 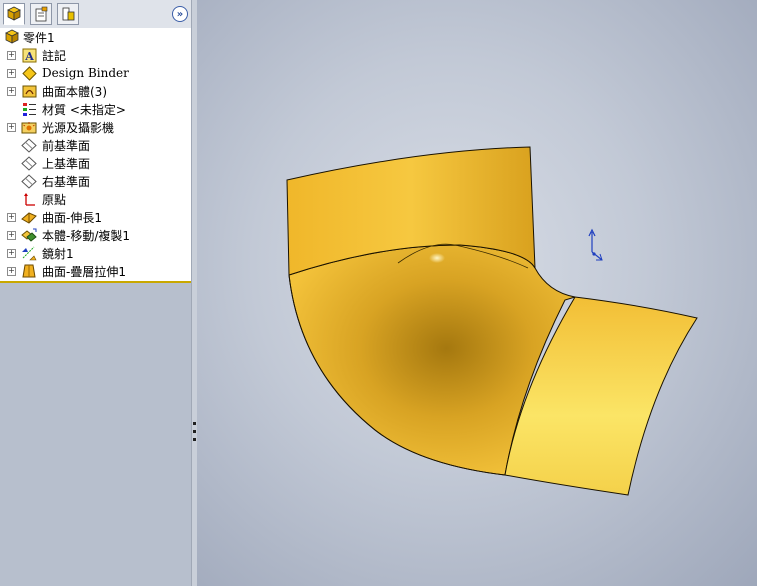 What do you see at coordinates (95, 145) in the screenshot?
I see `tree-item-front-plane: 前基準面` at bounding box center [95, 145].